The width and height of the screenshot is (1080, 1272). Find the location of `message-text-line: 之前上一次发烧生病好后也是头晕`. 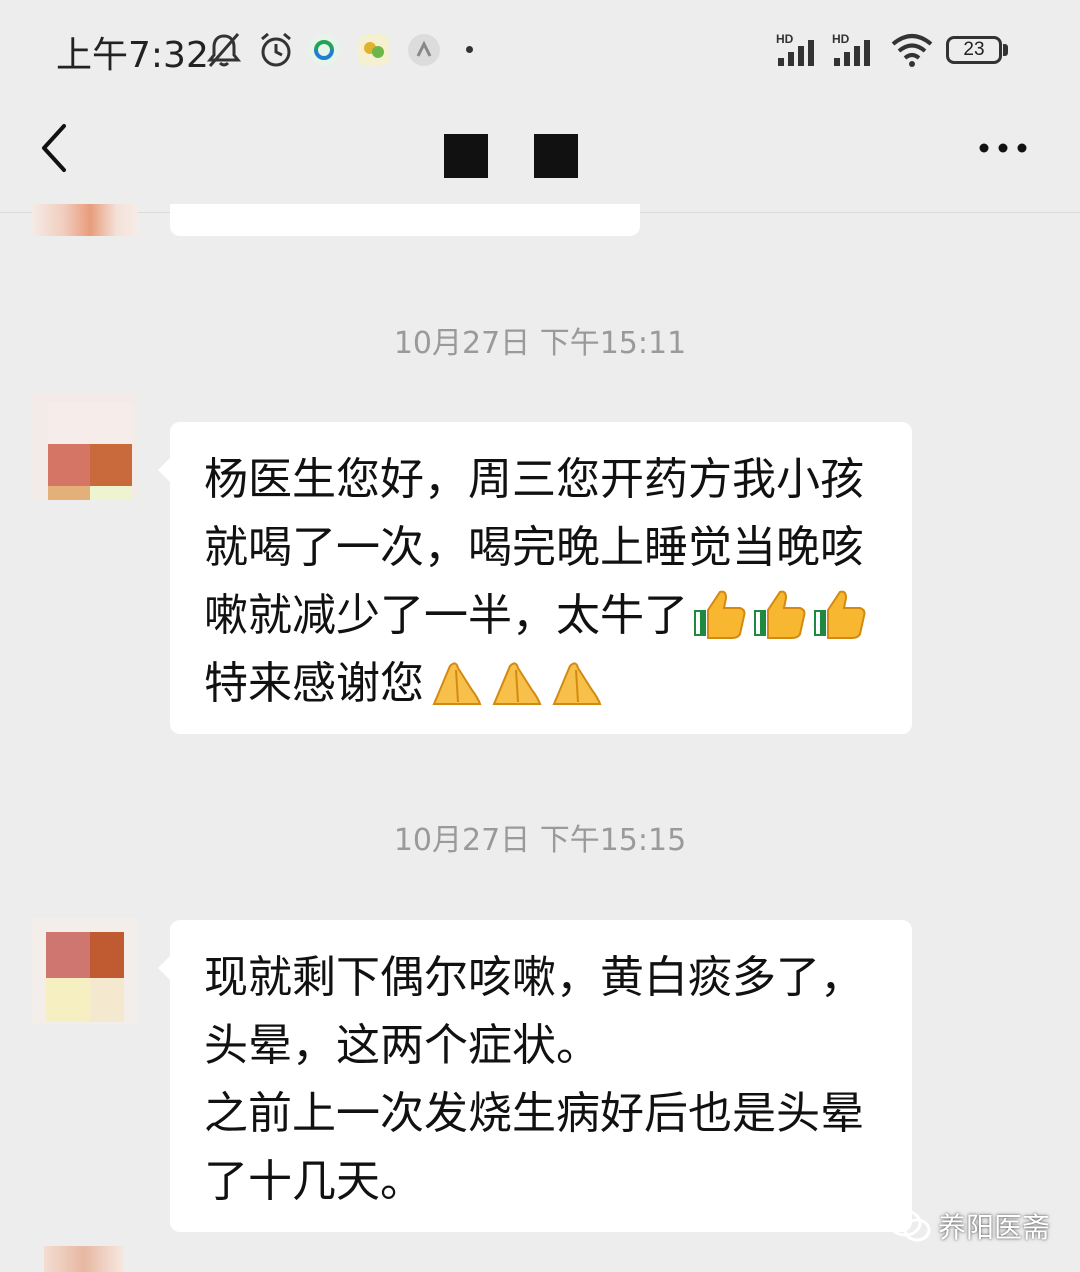

message-text-line: 之前上一次发烧生病好后也是头晕 is located at coordinates (534, 1113).